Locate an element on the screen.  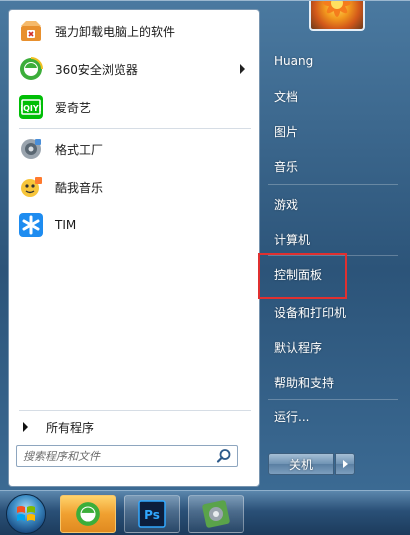
start-button is located at coordinates (26, 514).